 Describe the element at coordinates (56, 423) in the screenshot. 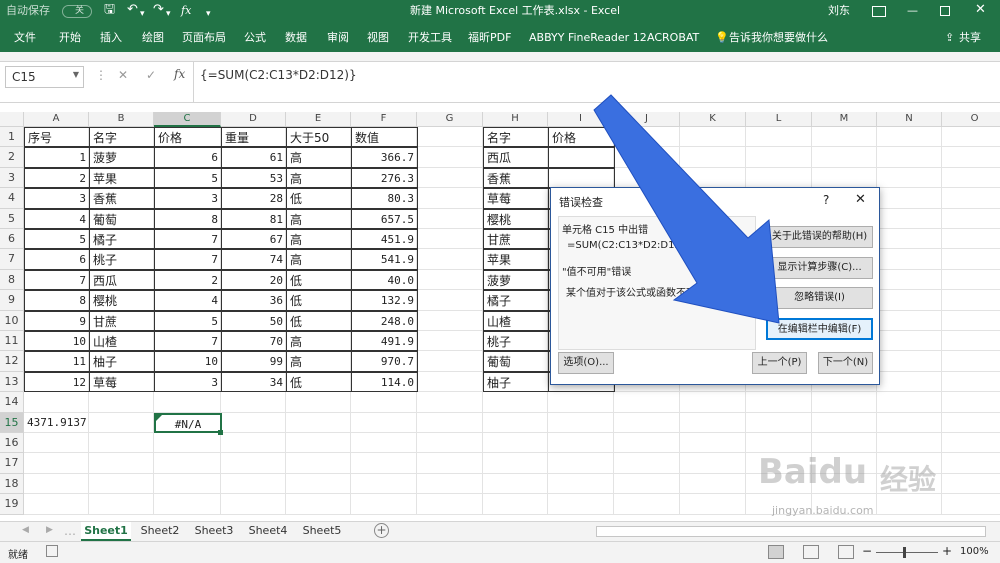

I see `result-cell: 4371.9137` at that location.